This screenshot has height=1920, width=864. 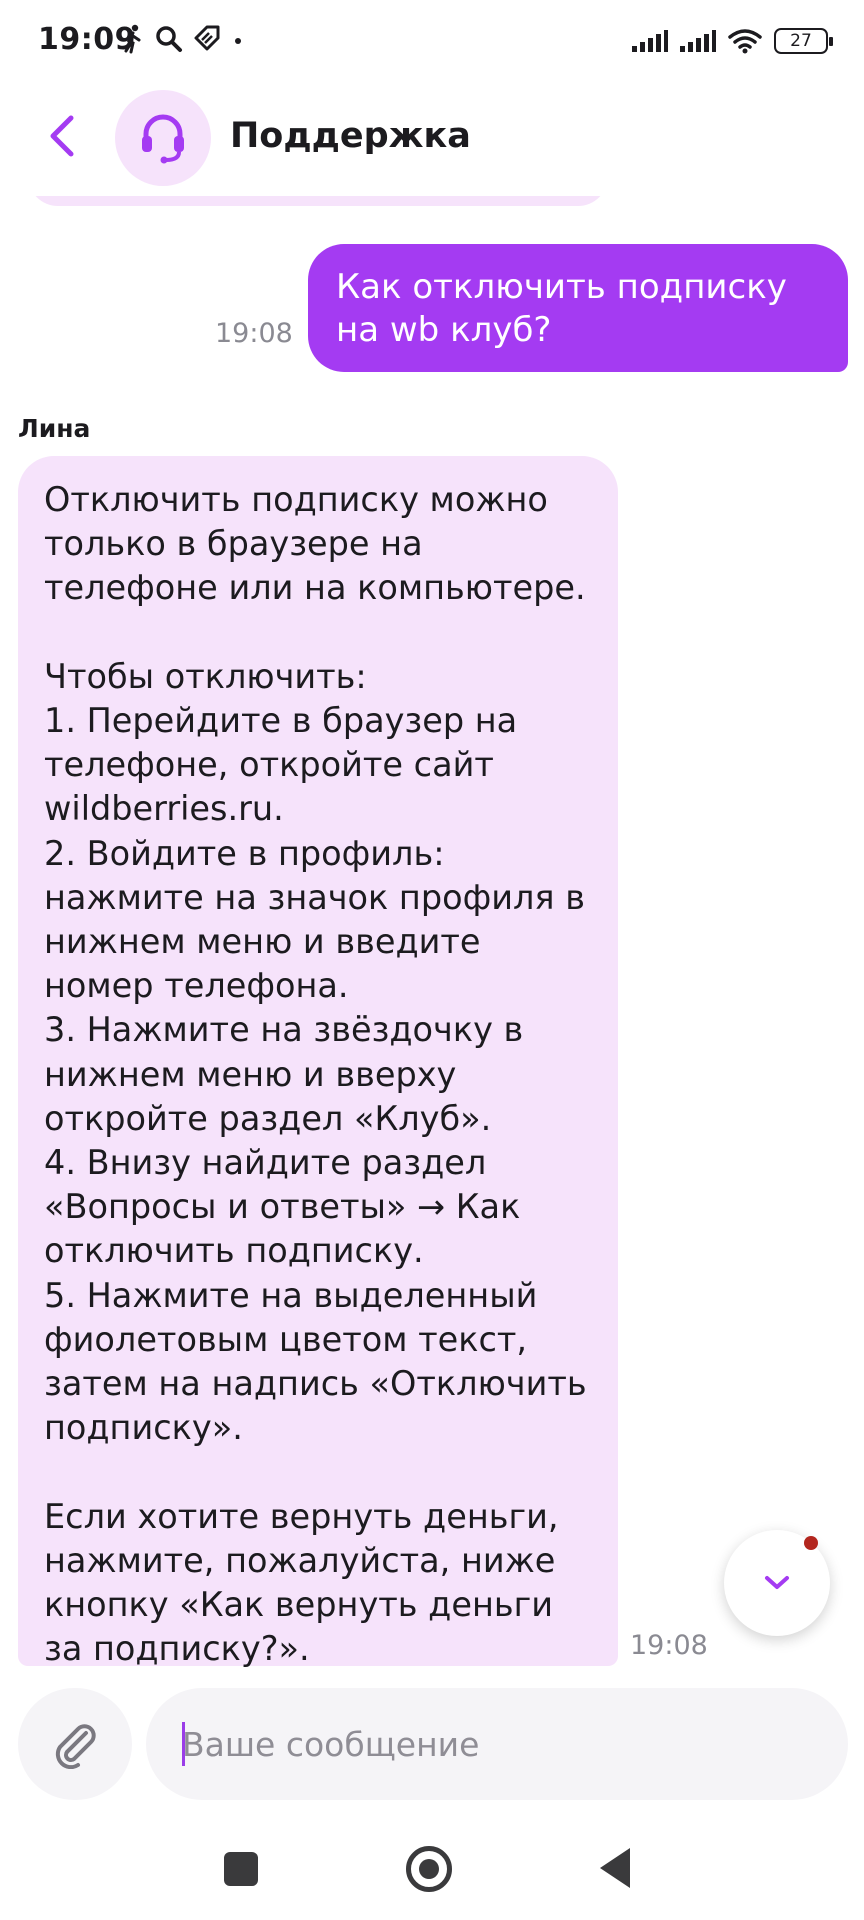 I want to click on paperclip-icon, so click(x=75, y=1746).